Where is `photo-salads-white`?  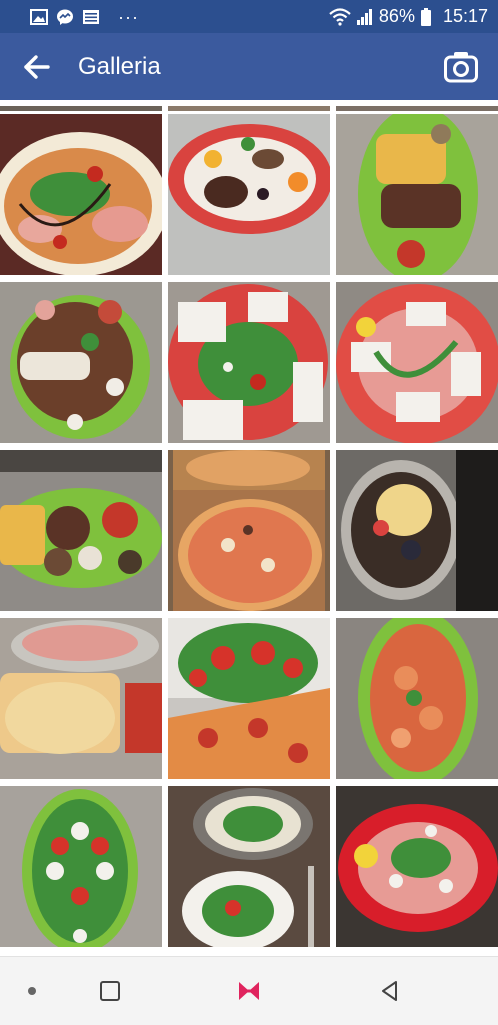 photo-salads-white is located at coordinates (248, 867).